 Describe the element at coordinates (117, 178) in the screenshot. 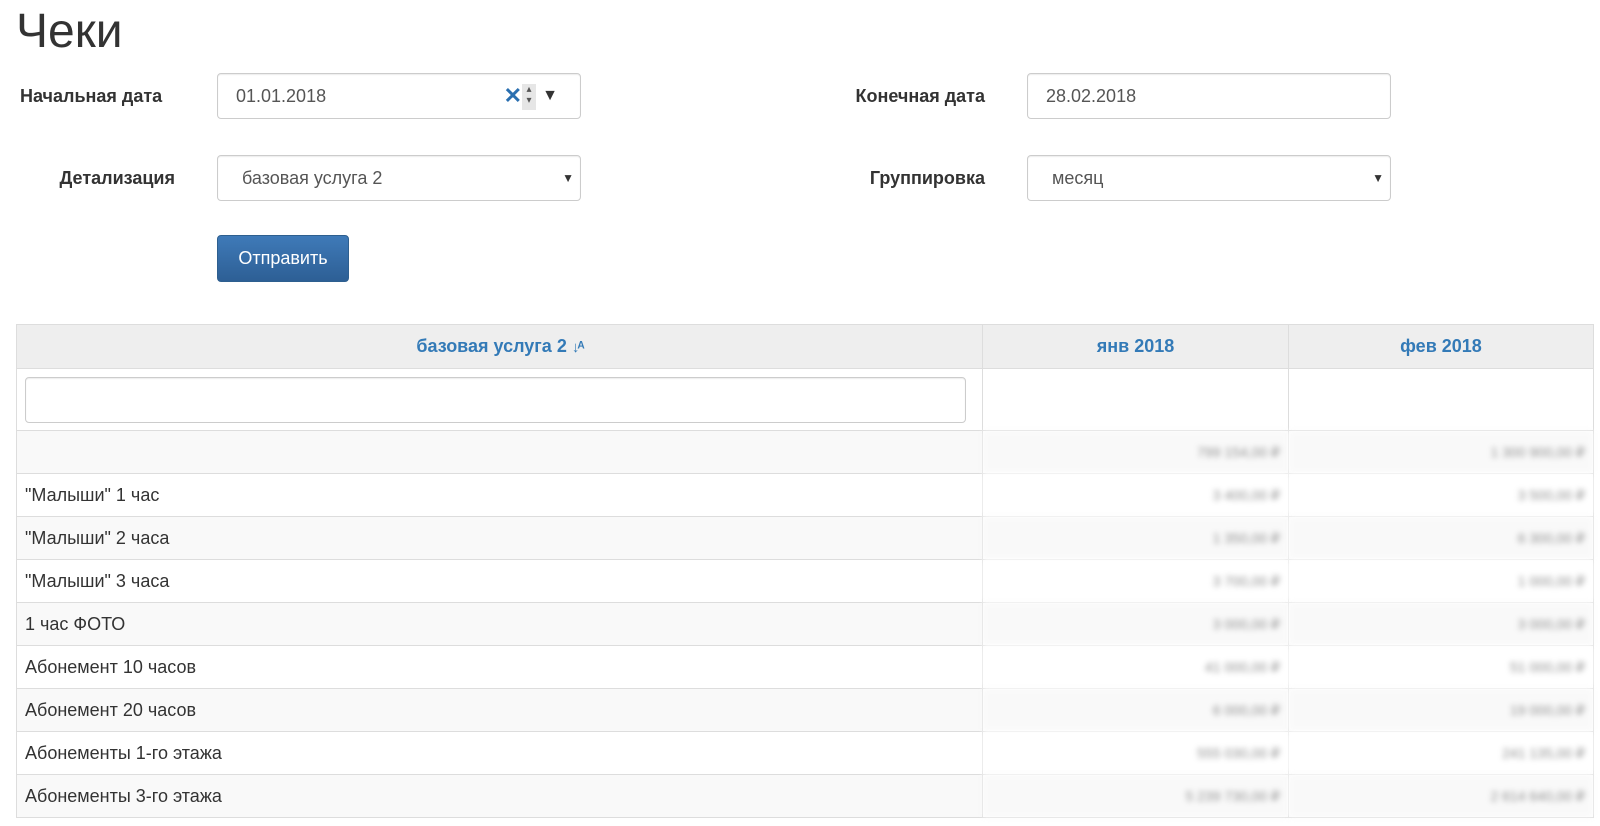

I see `detail-label: Детализация` at that location.